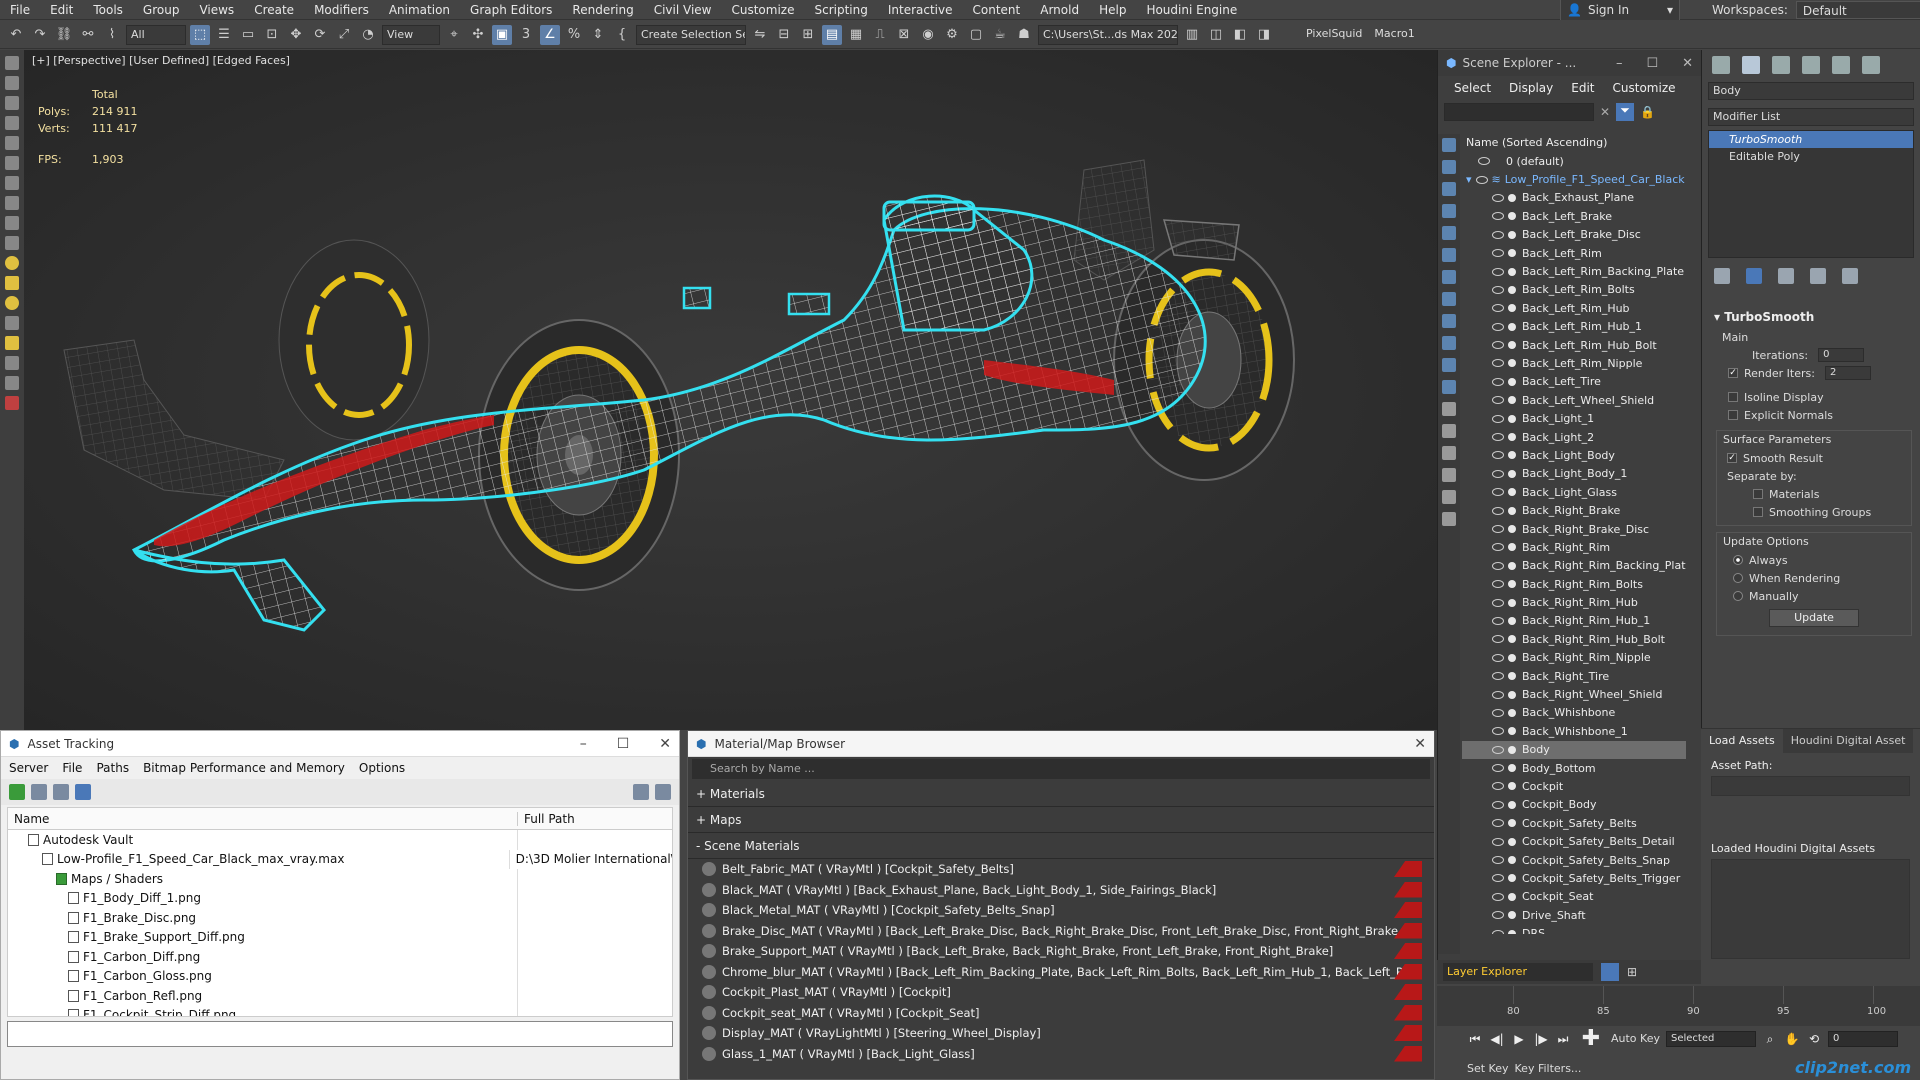  I want to click on sign-in-button: 👤 Sign In ▾, so click(1620, 10).